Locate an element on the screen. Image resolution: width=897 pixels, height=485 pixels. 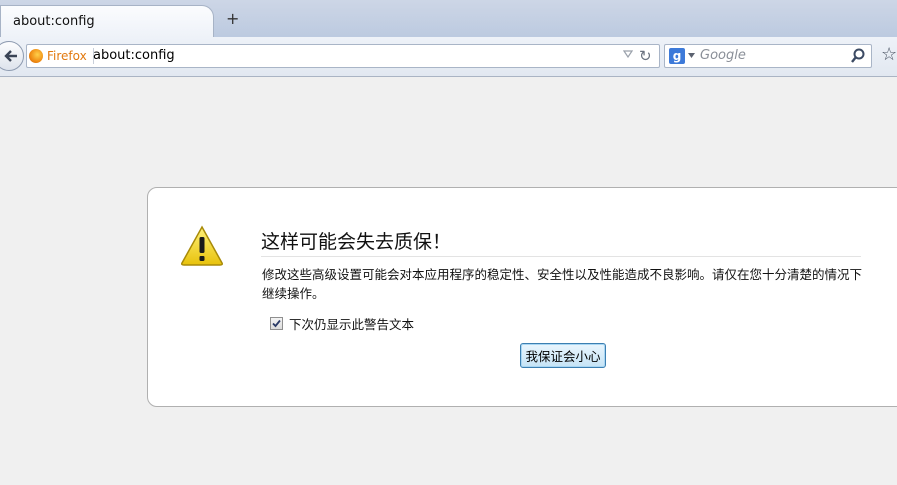
bookmark-star-icon: ☆ is located at coordinates (889, 55).